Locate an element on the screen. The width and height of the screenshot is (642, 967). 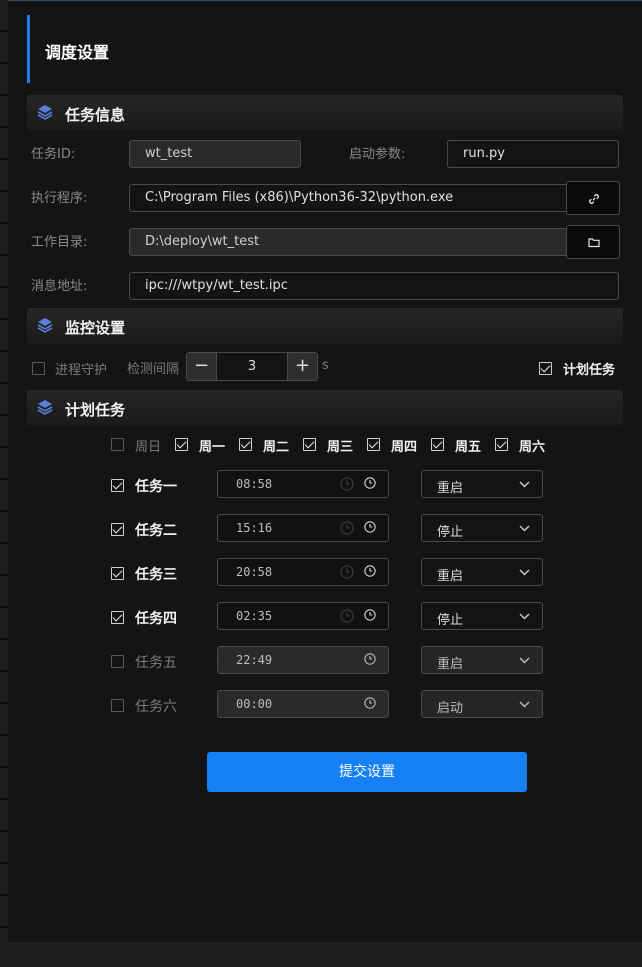
schedule-enable-checkbox is located at coordinates (545, 368).